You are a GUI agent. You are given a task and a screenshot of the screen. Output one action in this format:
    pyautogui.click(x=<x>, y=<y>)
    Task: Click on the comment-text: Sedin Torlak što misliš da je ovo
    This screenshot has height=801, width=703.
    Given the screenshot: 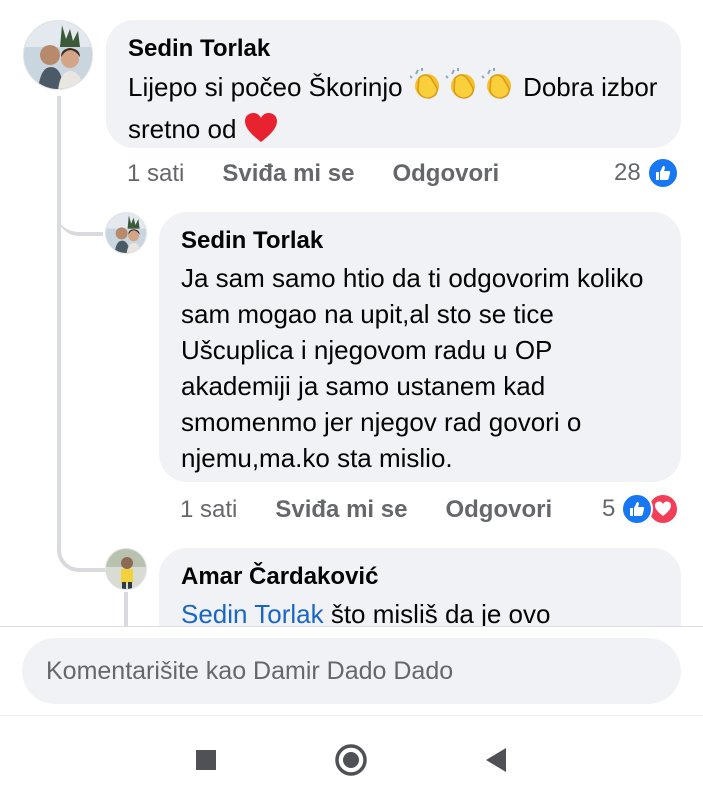 What is the action you would take?
    pyautogui.click(x=420, y=611)
    